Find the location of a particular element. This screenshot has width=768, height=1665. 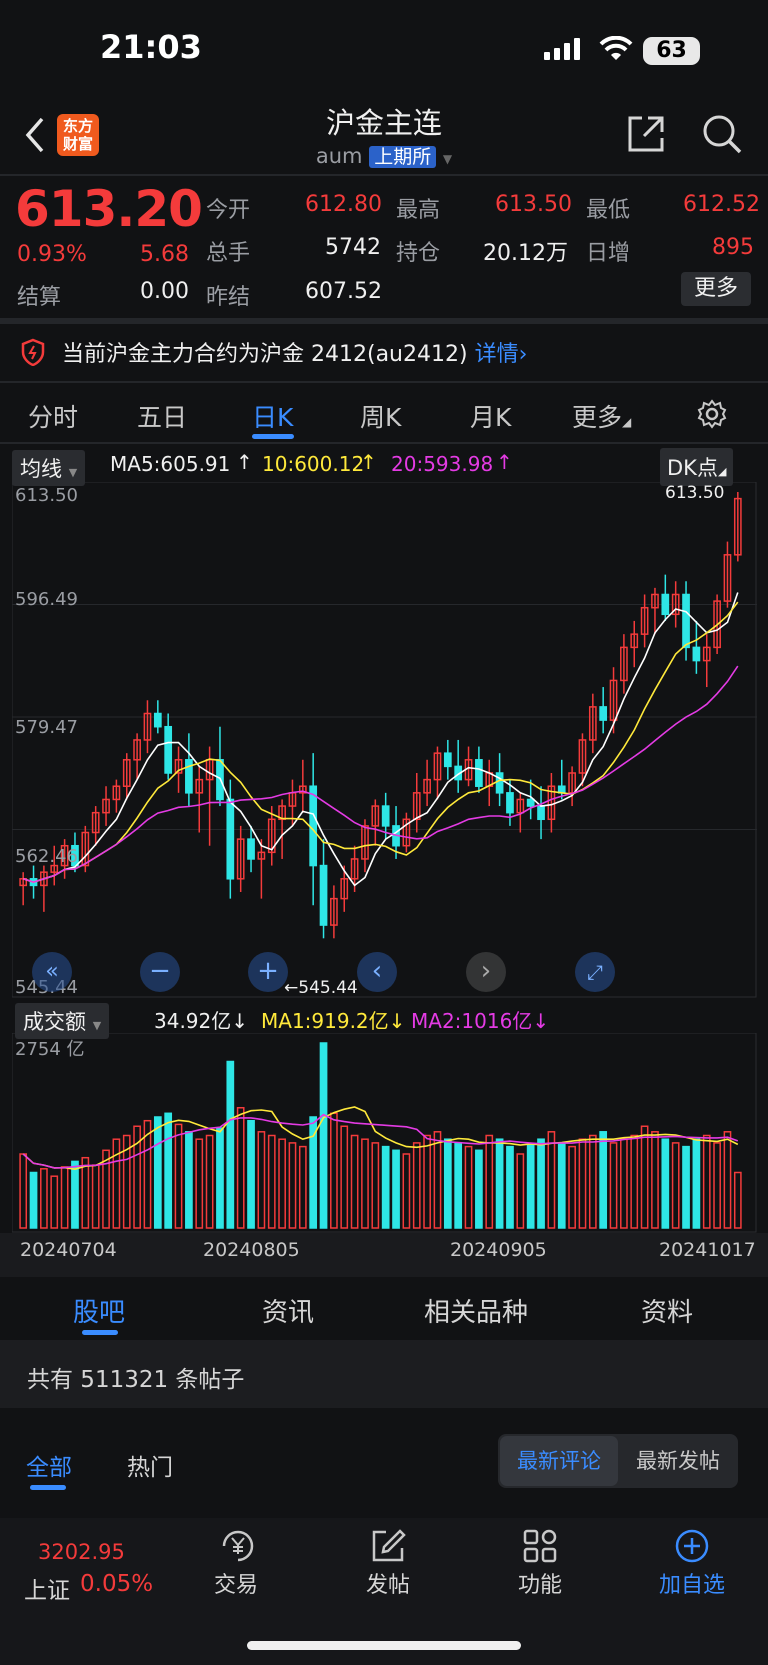

low-marker-label: ←545.44 is located at coordinates (321, 988).